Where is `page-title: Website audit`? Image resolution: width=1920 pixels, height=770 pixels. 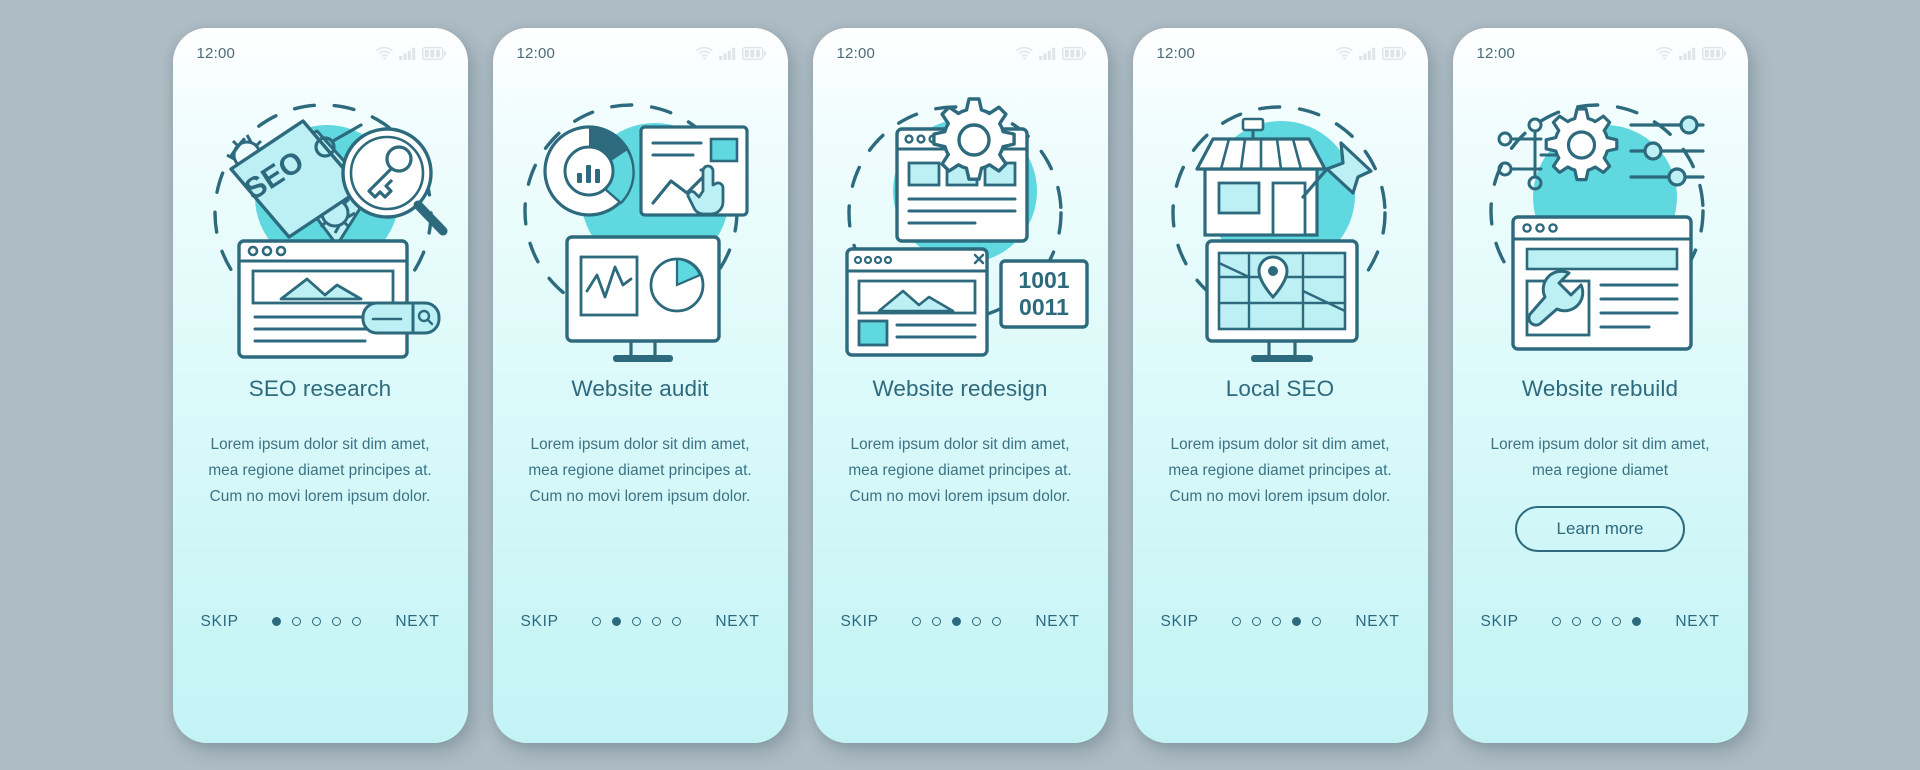 page-title: Website audit is located at coordinates (640, 388).